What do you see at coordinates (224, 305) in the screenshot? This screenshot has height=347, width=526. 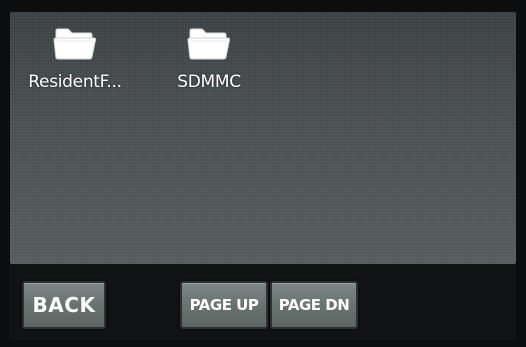 I see `page-up-button: PAGE UP` at bounding box center [224, 305].